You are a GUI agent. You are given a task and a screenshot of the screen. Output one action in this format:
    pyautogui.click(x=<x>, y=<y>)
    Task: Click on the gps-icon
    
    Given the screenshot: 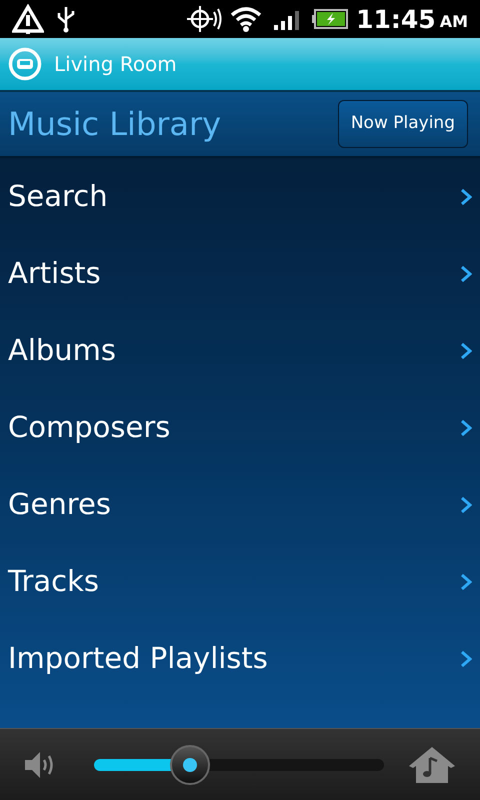 What is the action you would take?
    pyautogui.click(x=204, y=19)
    